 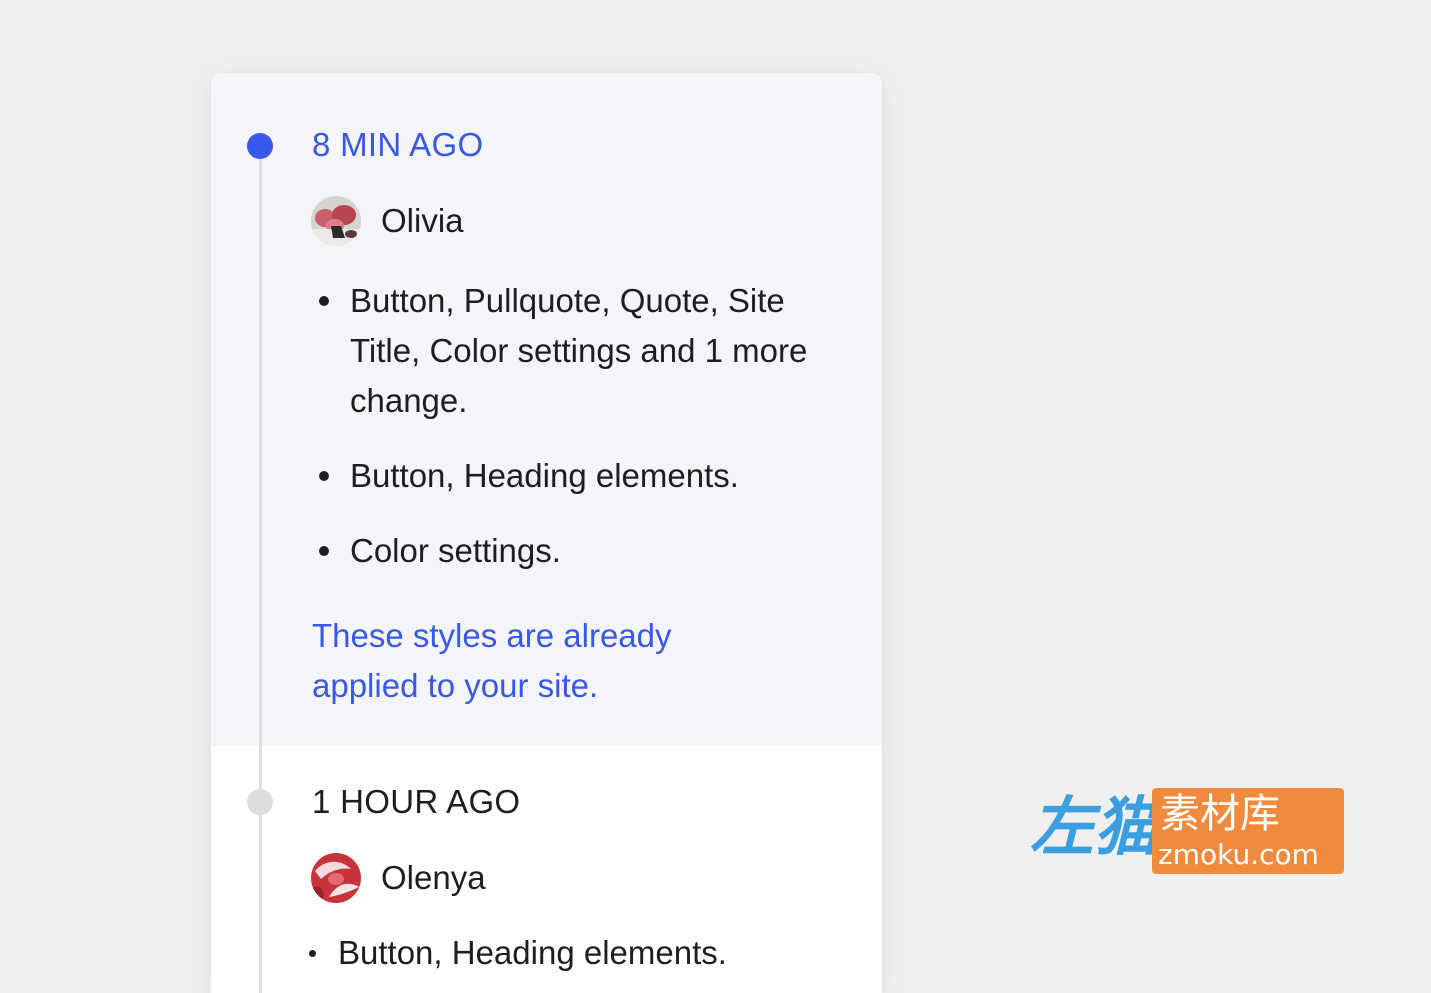 What do you see at coordinates (260, 146) in the screenshot?
I see `timeline-dot-active-icon` at bounding box center [260, 146].